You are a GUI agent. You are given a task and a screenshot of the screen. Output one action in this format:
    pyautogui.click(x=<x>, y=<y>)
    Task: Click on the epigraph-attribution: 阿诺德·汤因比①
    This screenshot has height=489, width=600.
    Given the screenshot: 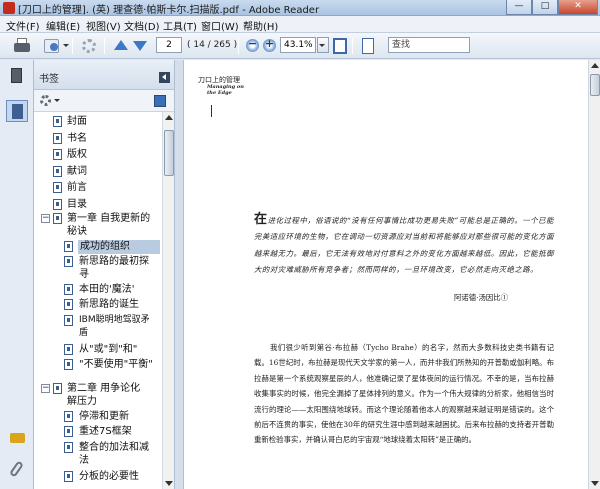 What is the action you would take?
    pyautogui.click(x=481, y=297)
    